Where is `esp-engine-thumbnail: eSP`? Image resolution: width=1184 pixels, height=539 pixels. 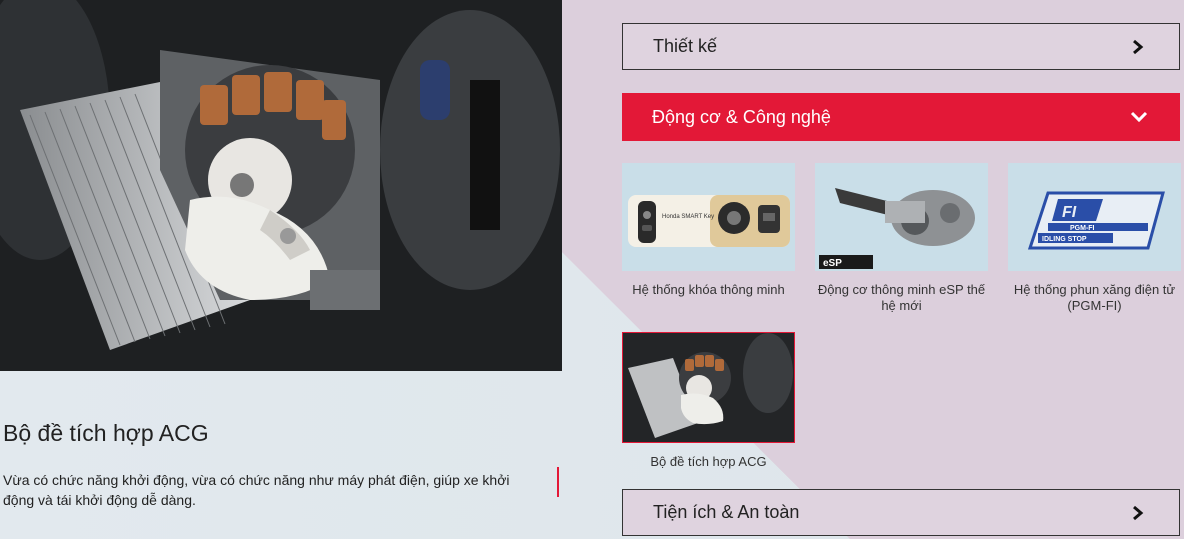
esp-engine-thumbnail: eSP is located at coordinates (901, 217).